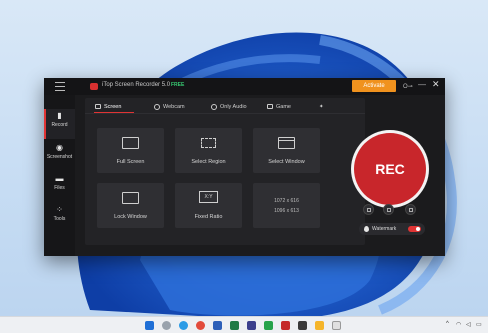 This screenshot has height=333, width=488. Describe the element at coordinates (200, 325) in the screenshot. I see `chrome-icon` at that location.